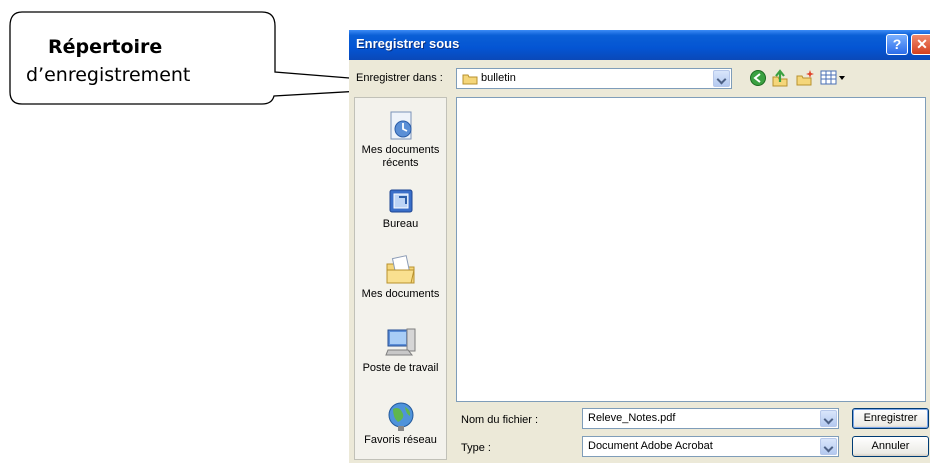  Describe the element at coordinates (897, 44) in the screenshot. I see `help-button: ?` at that location.